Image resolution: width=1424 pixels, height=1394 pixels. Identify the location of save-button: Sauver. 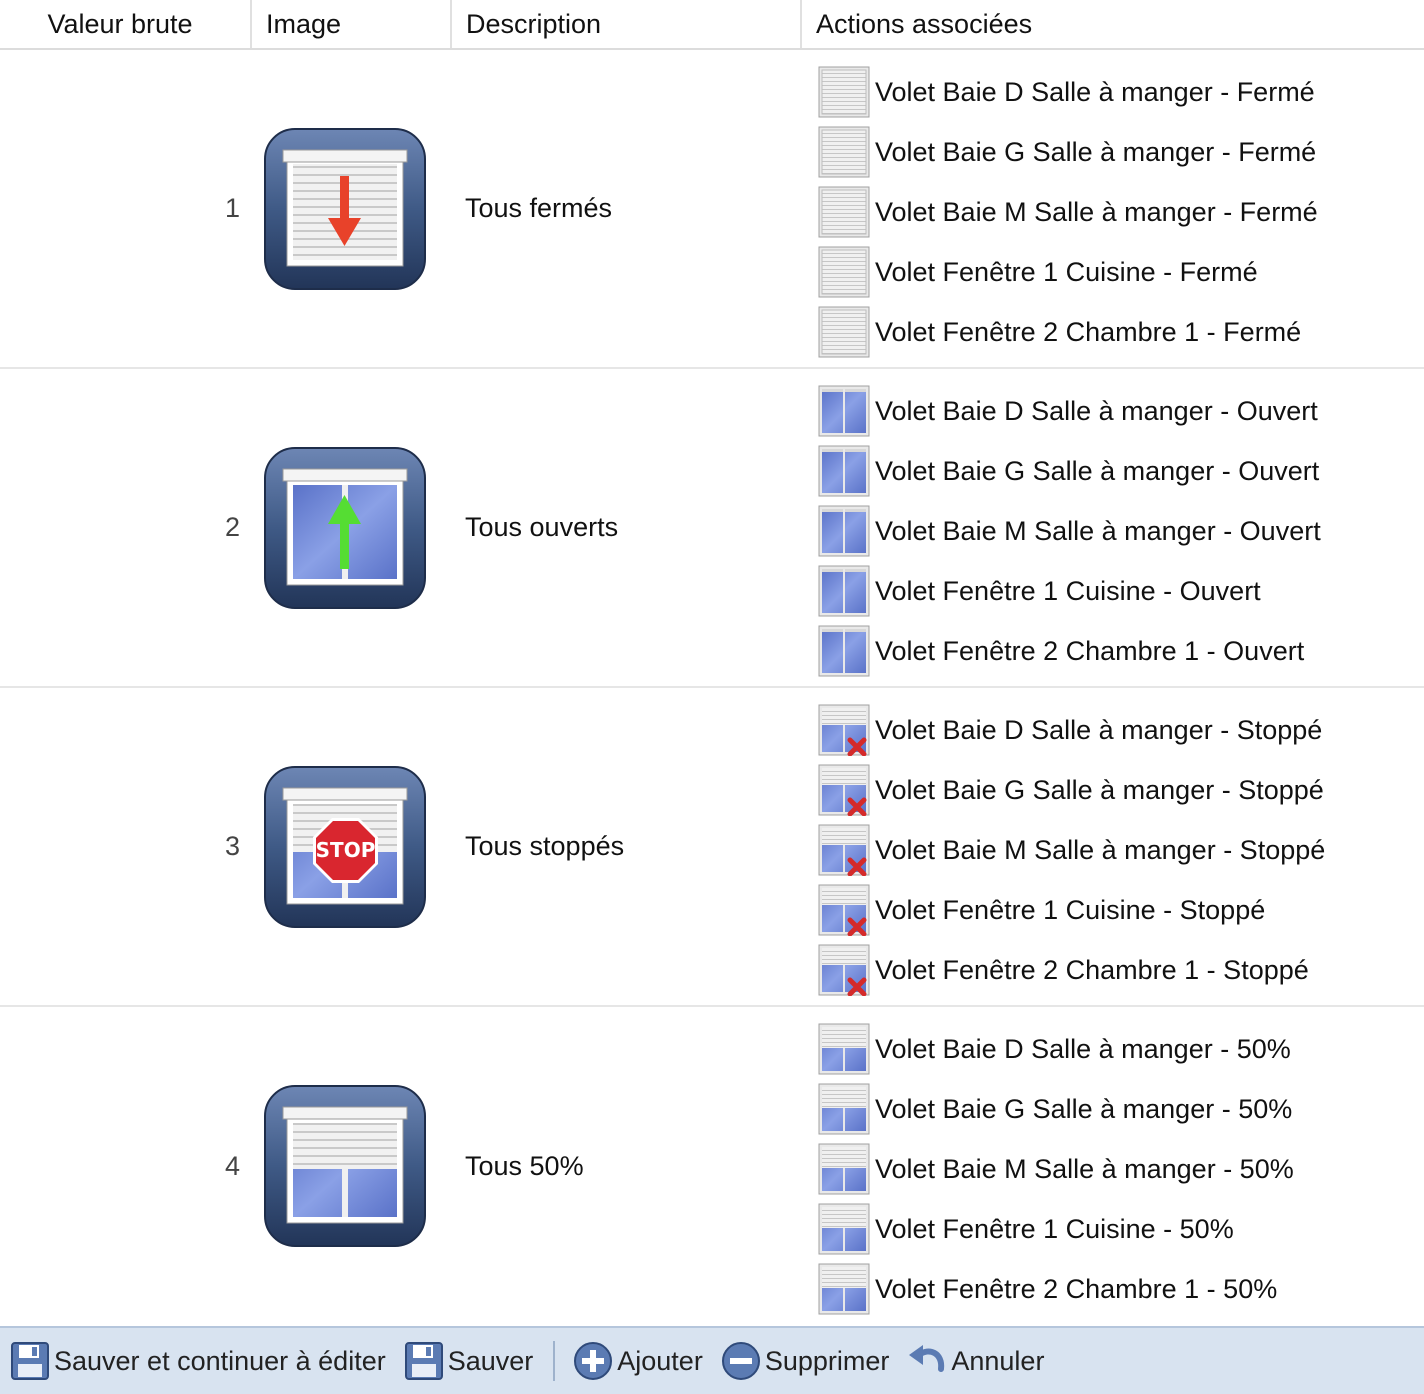
(469, 1361).